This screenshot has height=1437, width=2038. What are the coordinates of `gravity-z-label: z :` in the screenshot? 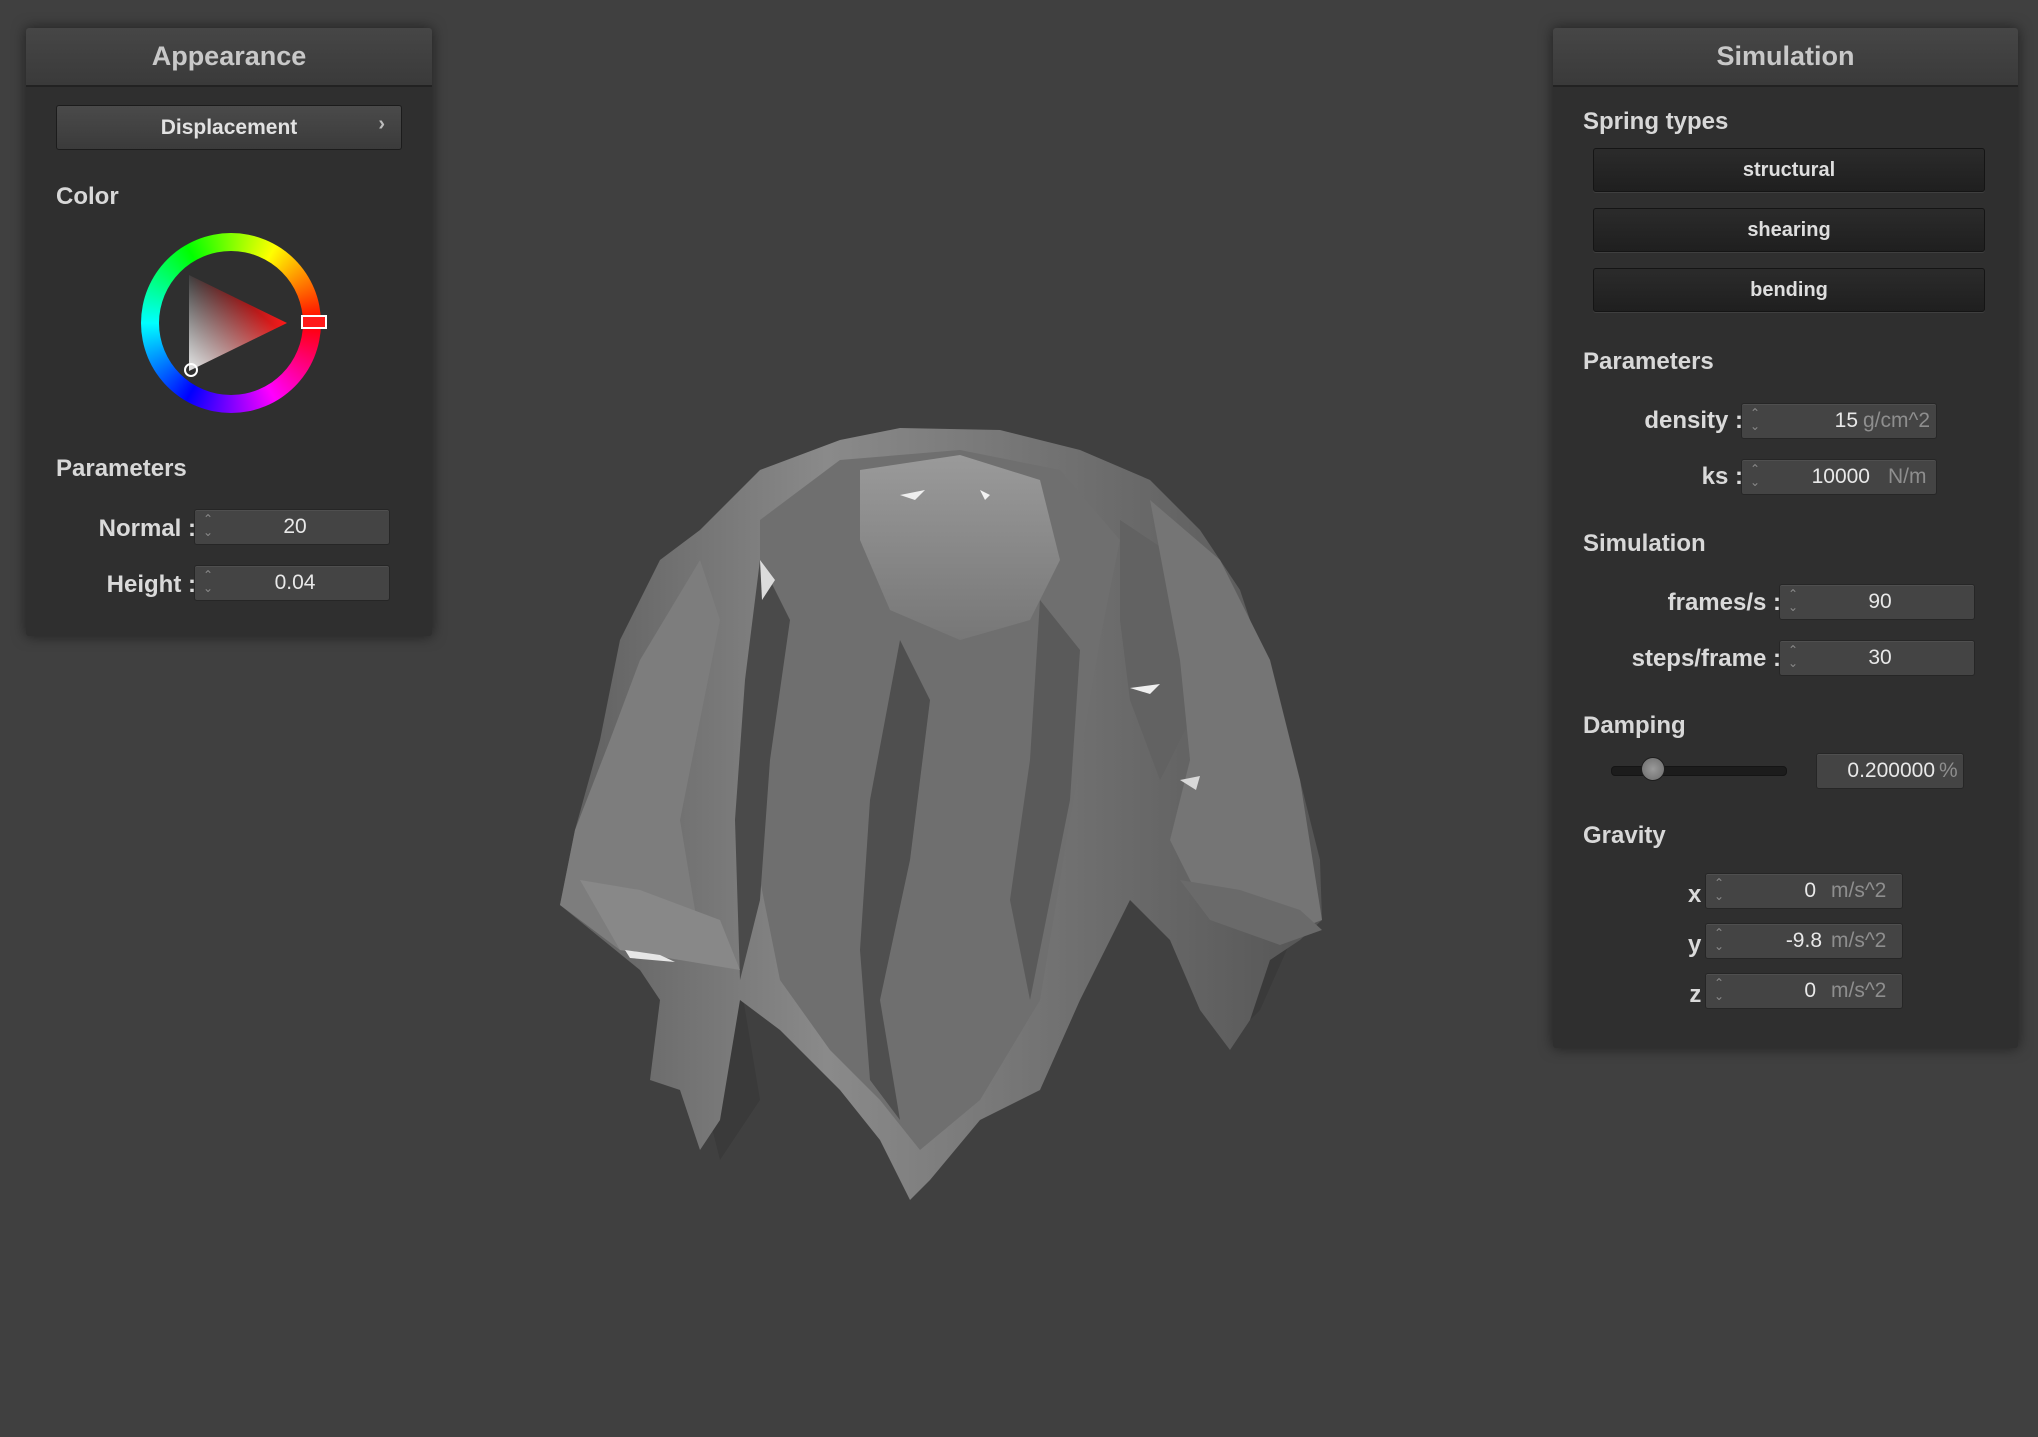 It's located at (1702, 994).